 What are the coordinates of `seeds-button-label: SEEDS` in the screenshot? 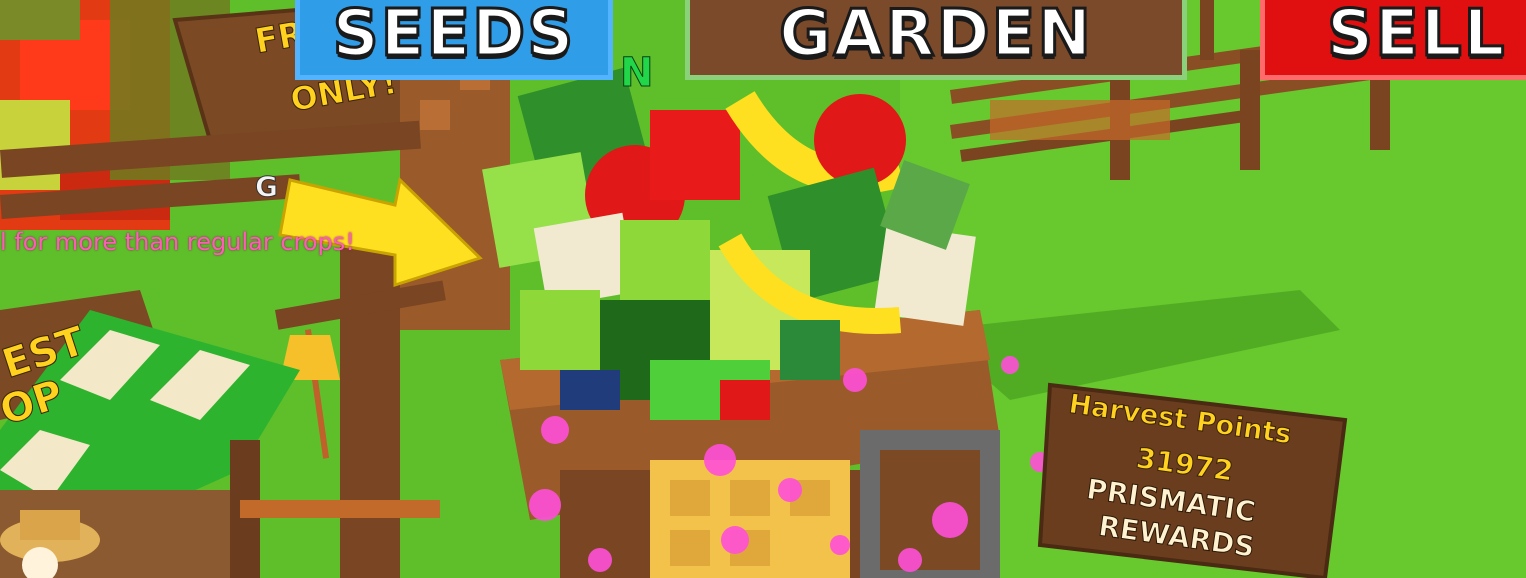 It's located at (453, 36).